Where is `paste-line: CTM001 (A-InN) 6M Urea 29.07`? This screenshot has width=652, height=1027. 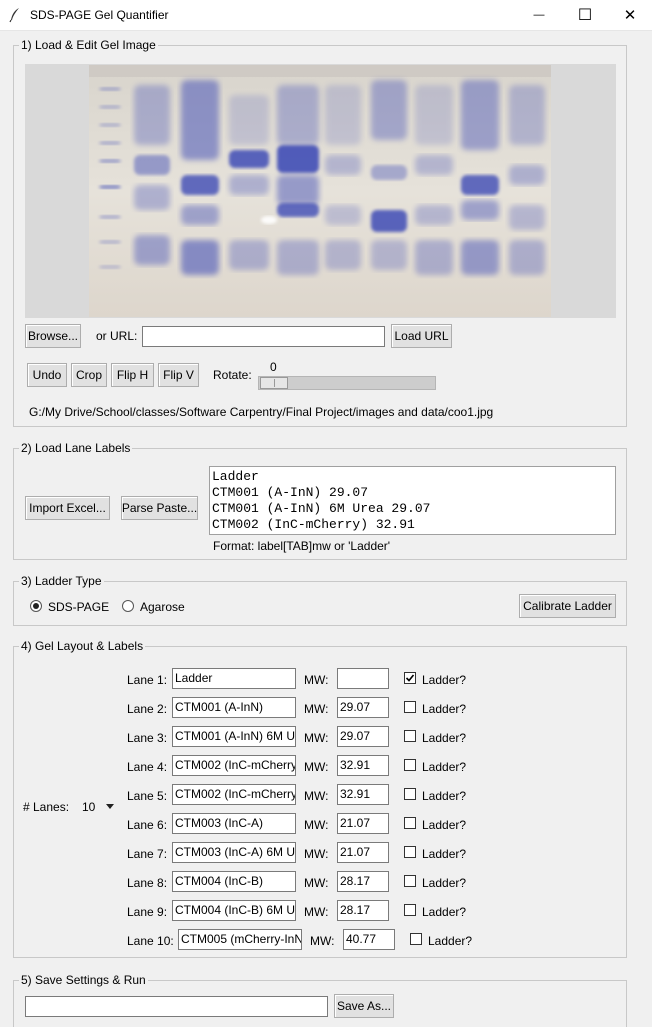
paste-line: CTM001 (A-InN) 6M Urea 29.07 is located at coordinates (321, 508).